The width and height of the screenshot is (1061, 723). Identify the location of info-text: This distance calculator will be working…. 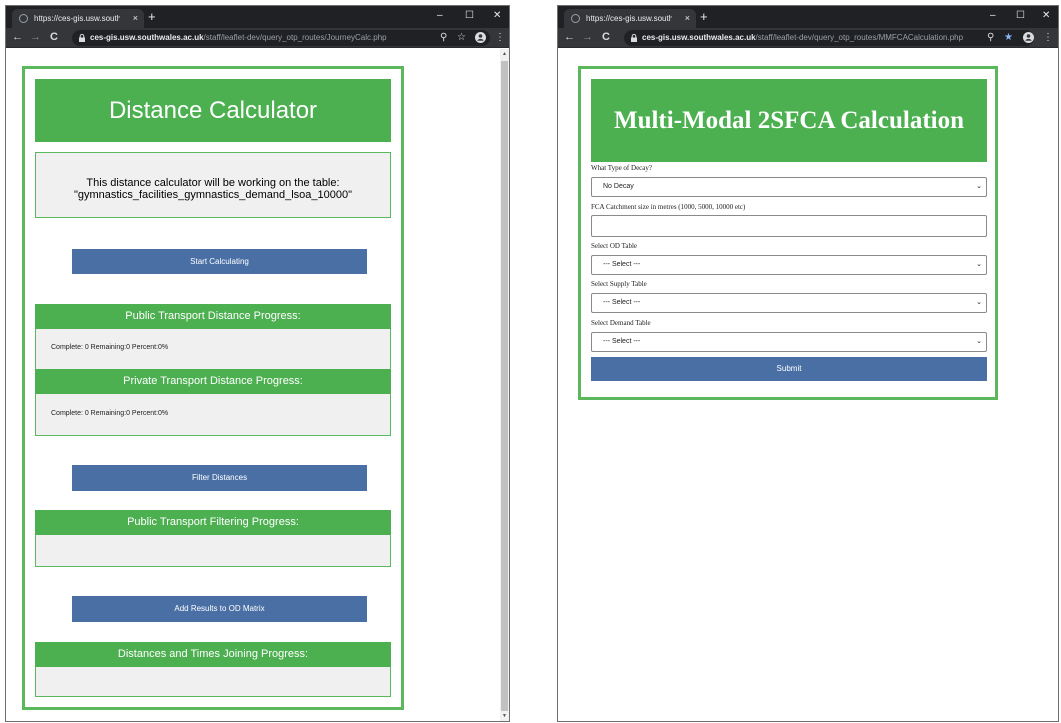
(213, 183).